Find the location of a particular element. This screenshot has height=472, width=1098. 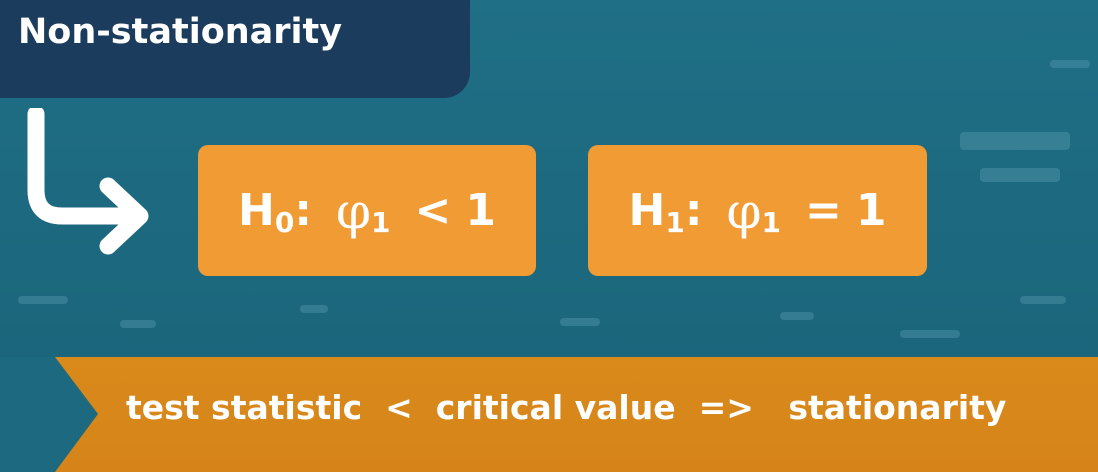

rule-right: stationarity is located at coordinates (897, 407).